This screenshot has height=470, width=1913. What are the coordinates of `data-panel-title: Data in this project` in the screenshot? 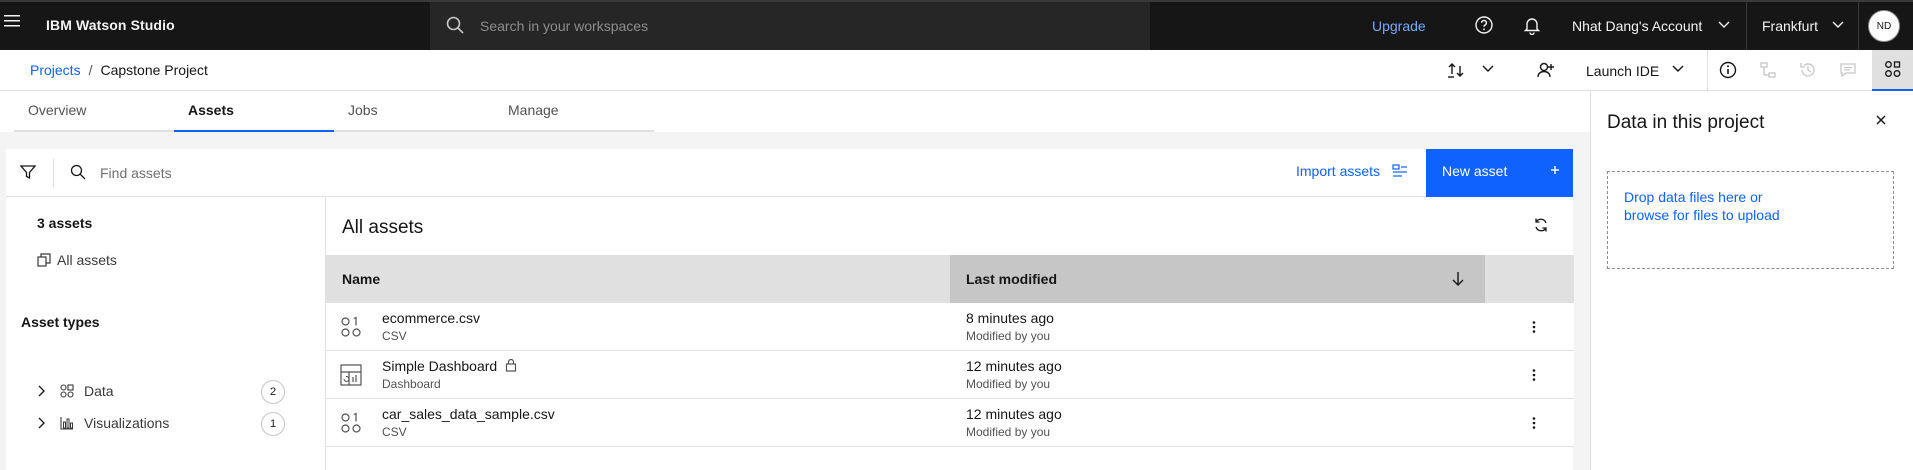 It's located at (1686, 122).